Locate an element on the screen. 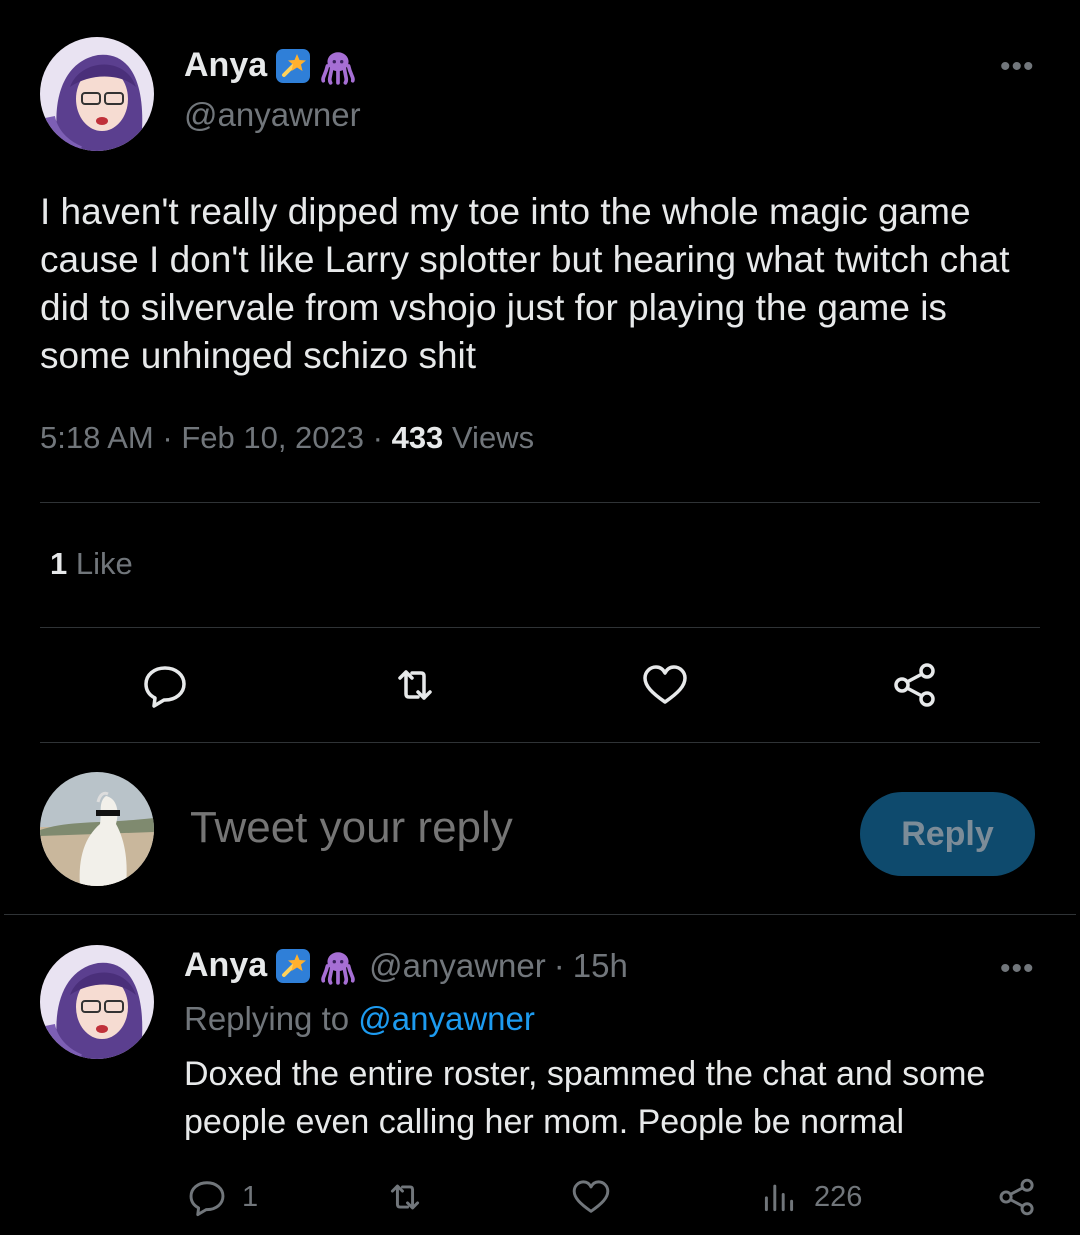  reply-reply-action: 1 is located at coordinates (222, 1197).